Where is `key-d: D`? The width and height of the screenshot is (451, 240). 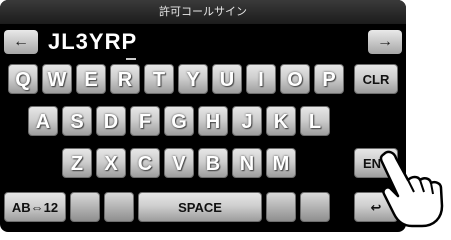
key-d: D is located at coordinates (111, 121).